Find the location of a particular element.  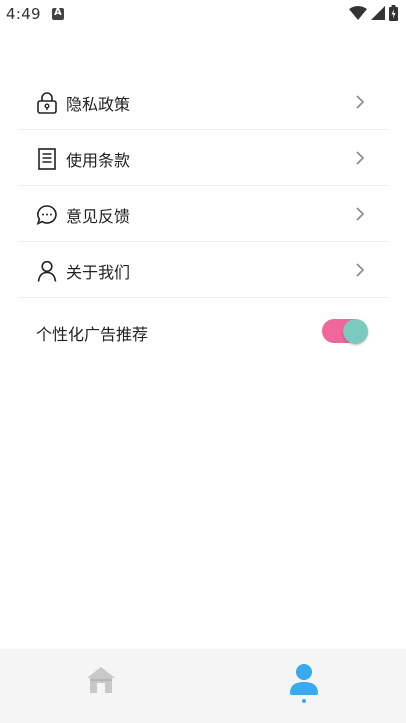

menu-item-label: 关于我们 is located at coordinates (98, 272).